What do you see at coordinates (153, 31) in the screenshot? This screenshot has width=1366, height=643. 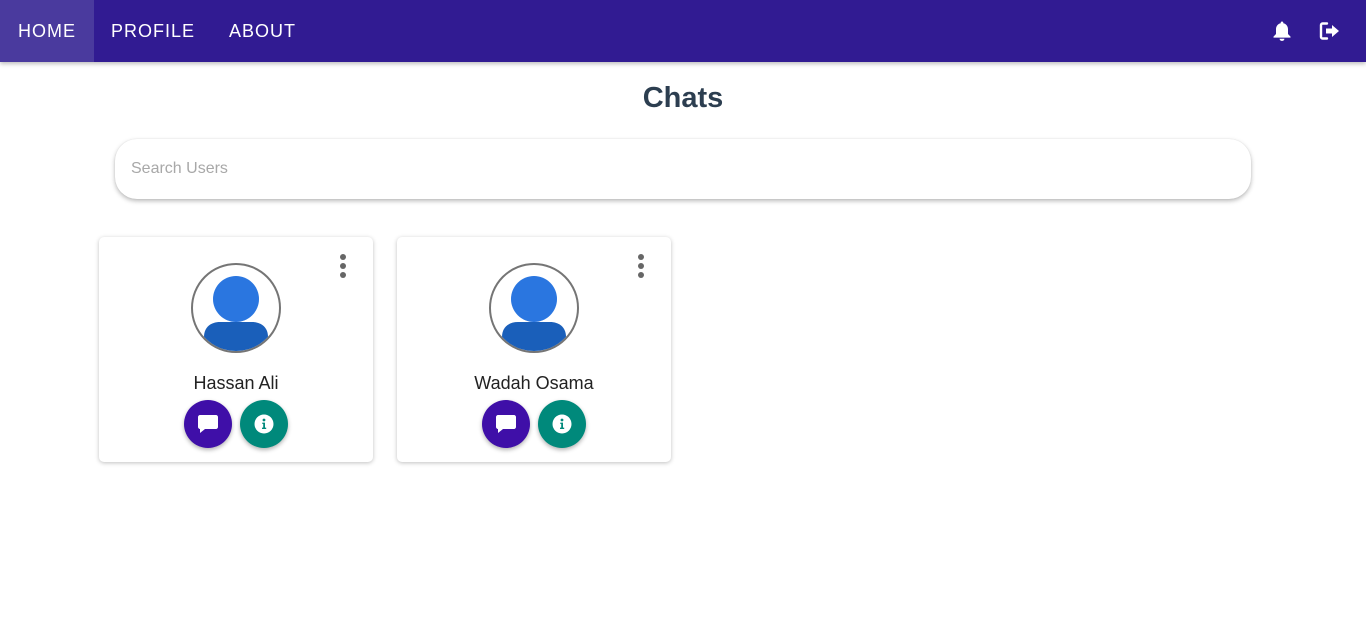 I see `nav-profile: PROFILE` at bounding box center [153, 31].